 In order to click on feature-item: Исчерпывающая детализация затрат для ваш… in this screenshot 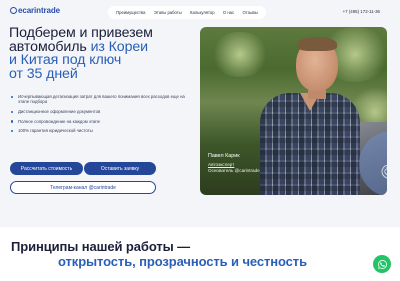, I will do `click(102, 99)`.